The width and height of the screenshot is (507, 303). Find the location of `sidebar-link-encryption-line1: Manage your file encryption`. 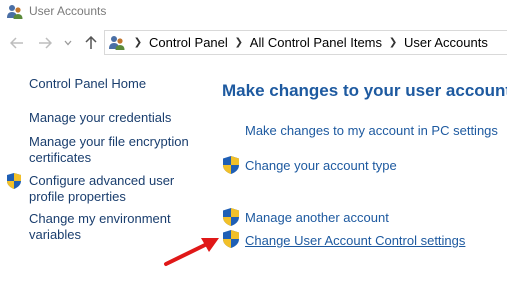

sidebar-link-encryption-line1: Manage your file encryption is located at coordinates (109, 142).